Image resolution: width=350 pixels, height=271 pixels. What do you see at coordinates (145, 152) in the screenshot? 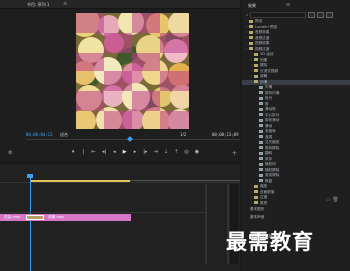
I see `step-forward-icon: |▸` at bounding box center [145, 152].